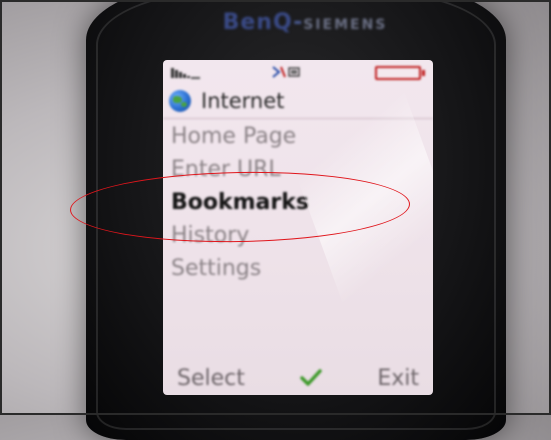 This screenshot has height=440, width=551. What do you see at coordinates (298, 378) in the screenshot?
I see `softkey-bar: Select Exit` at bounding box center [298, 378].